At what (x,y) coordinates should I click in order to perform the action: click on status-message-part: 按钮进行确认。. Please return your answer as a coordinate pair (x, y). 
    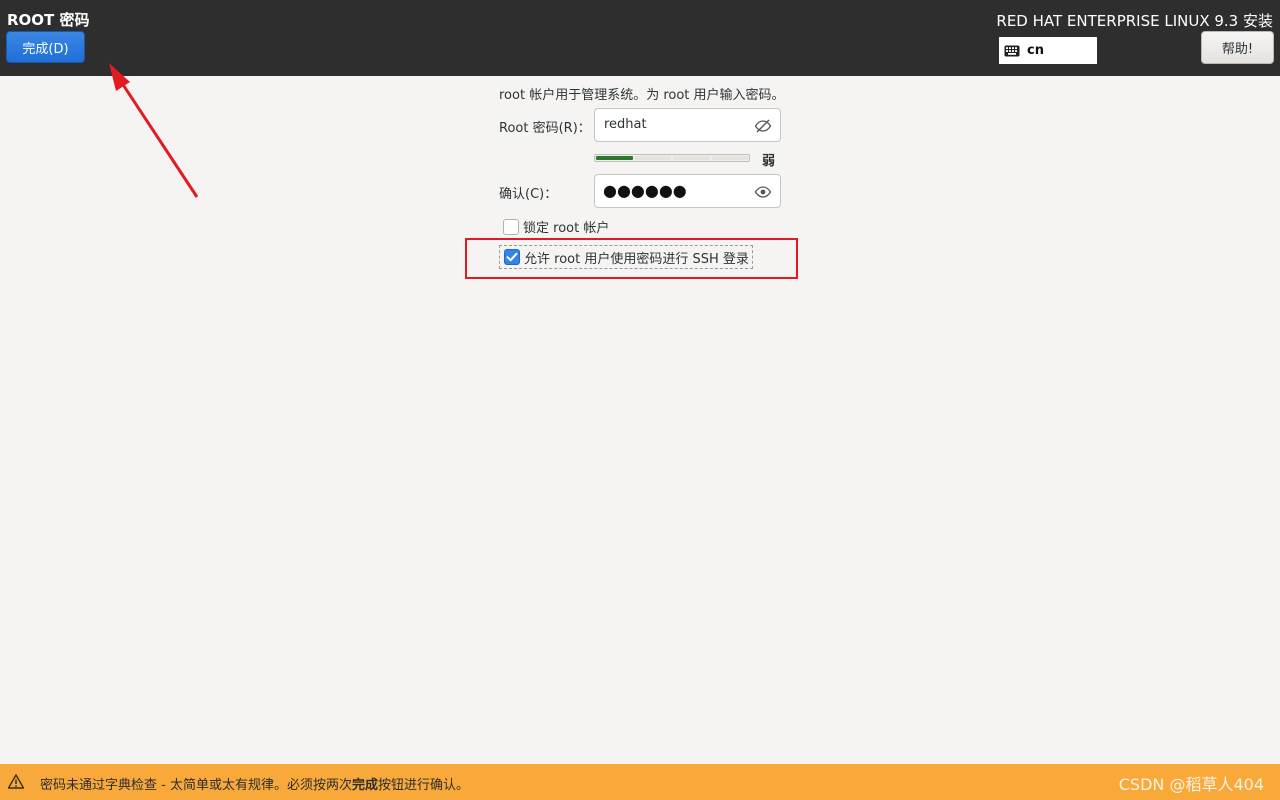
    Looking at the image, I should click on (423, 785).